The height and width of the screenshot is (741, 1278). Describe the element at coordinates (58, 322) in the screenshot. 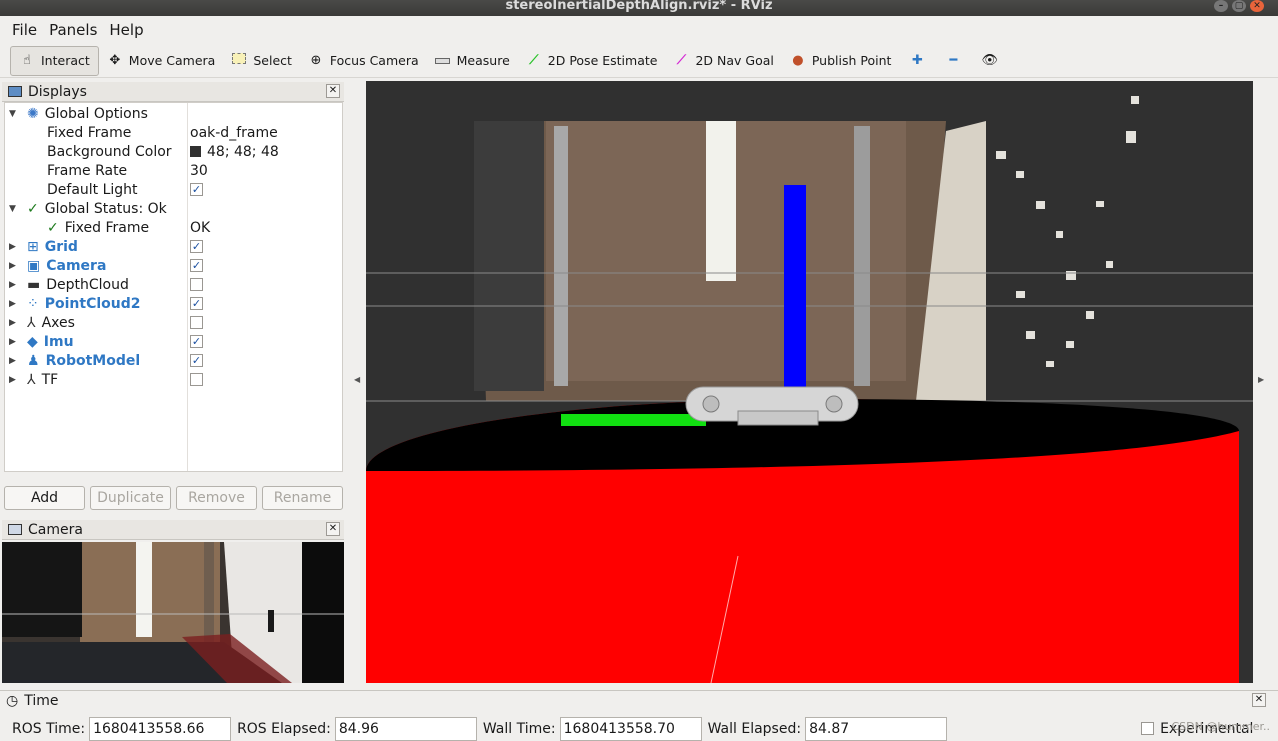

I see `display-item-label: Axes` at that location.